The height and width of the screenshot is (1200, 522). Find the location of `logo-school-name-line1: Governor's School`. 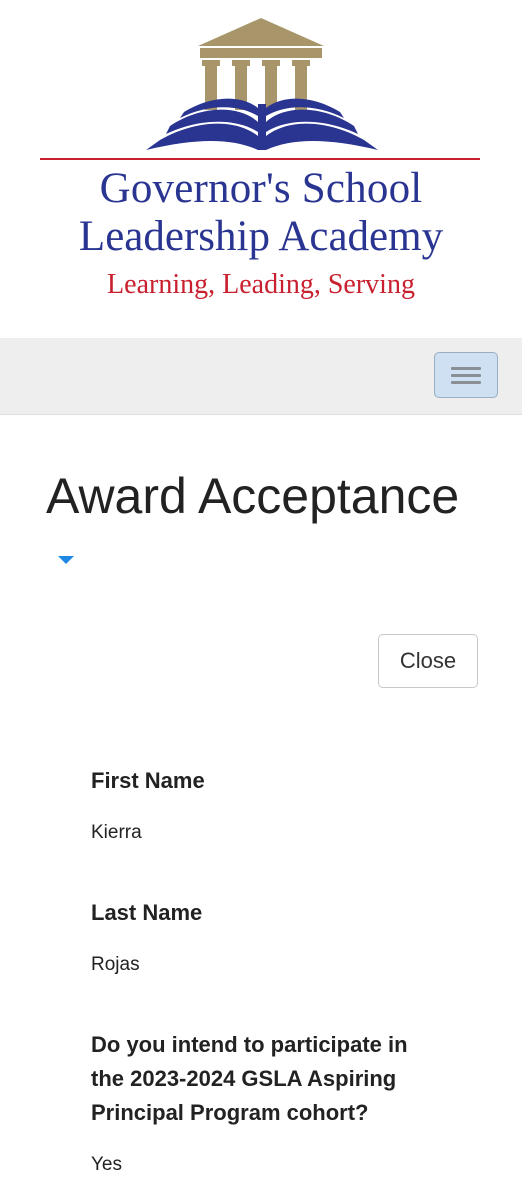

logo-school-name-line1: Governor's School is located at coordinates (261, 188).